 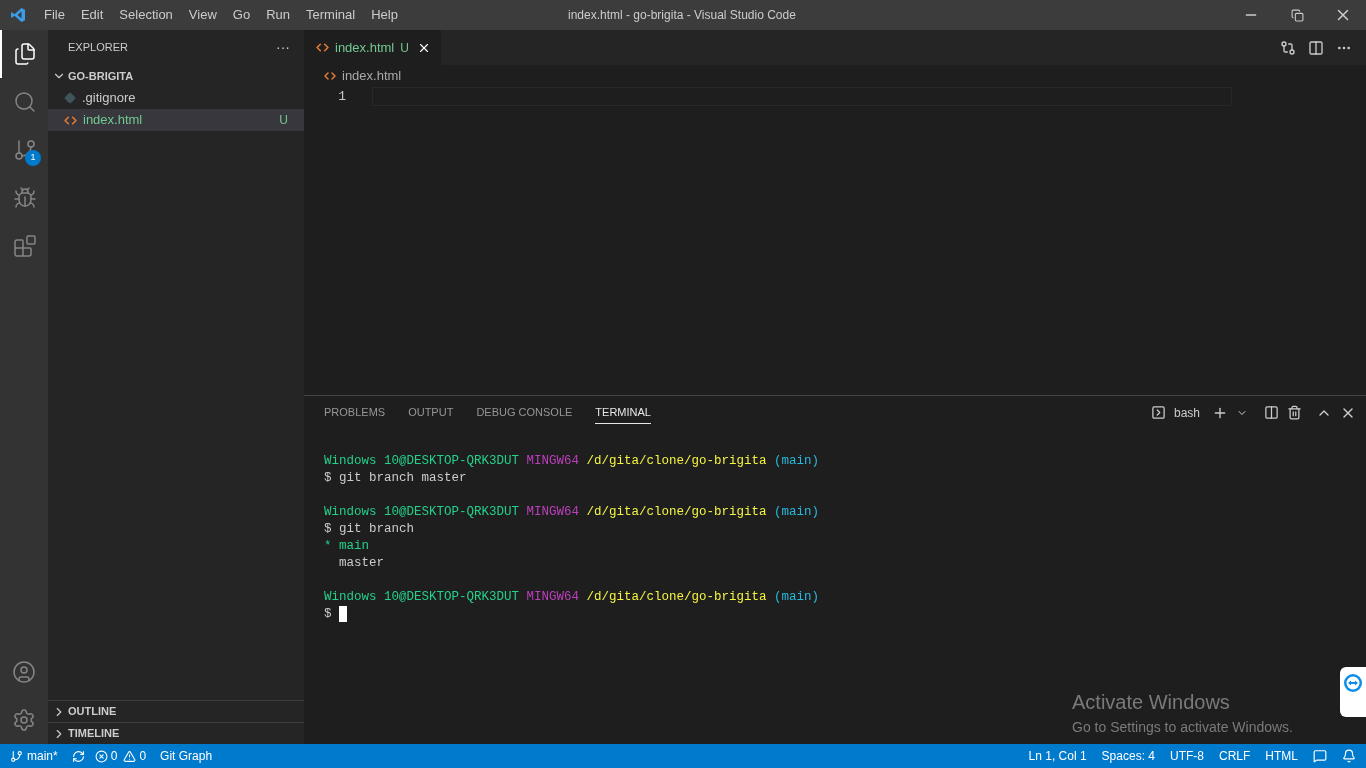 I want to click on terminal-icon, so click(x=1158, y=412).